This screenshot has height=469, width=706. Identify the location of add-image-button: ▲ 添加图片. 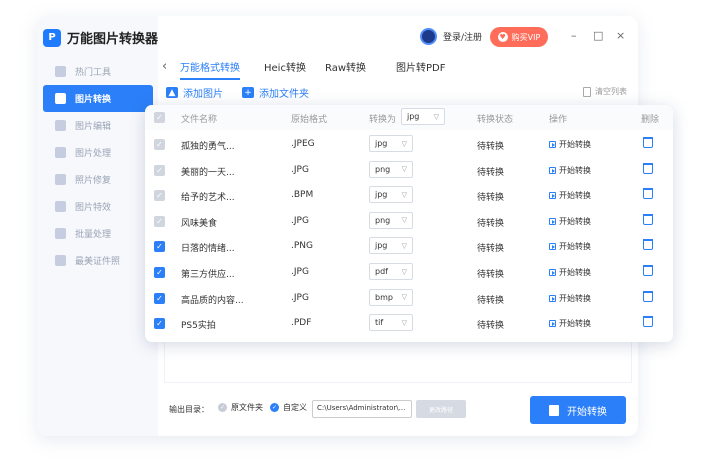
(194, 92).